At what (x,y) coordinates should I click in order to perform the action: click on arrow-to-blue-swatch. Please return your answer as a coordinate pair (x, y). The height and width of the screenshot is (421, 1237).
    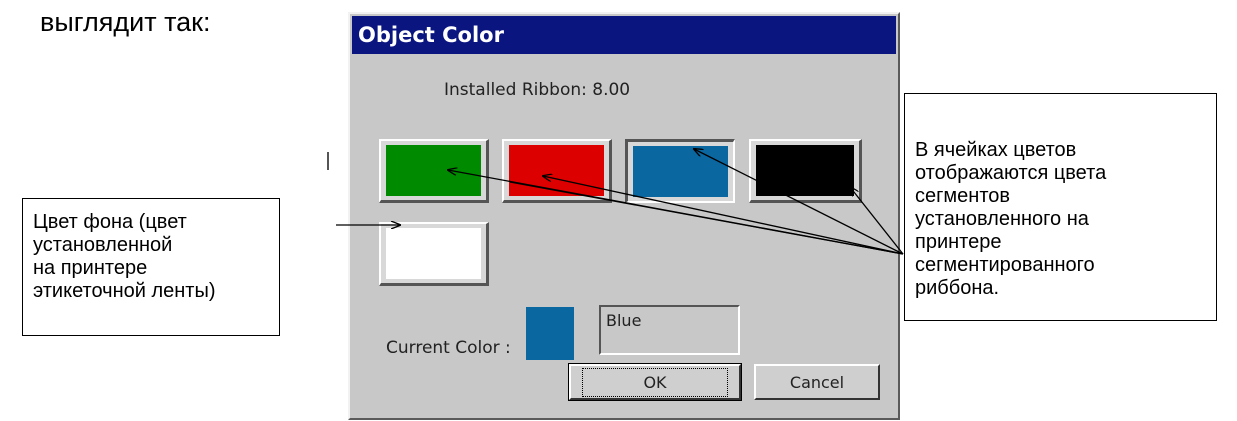
    Looking at the image, I should click on (799, 202).